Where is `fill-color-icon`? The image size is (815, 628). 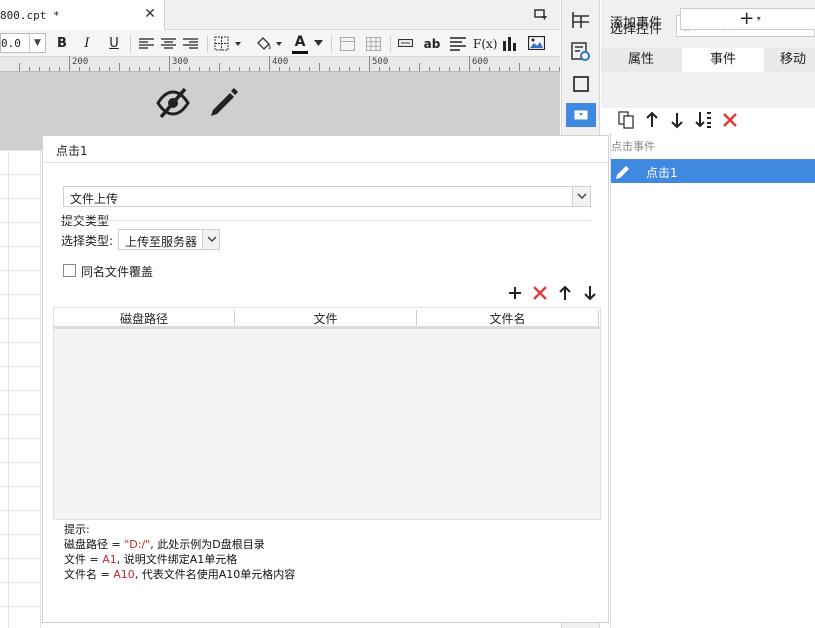
fill-color-icon is located at coordinates (270, 43).